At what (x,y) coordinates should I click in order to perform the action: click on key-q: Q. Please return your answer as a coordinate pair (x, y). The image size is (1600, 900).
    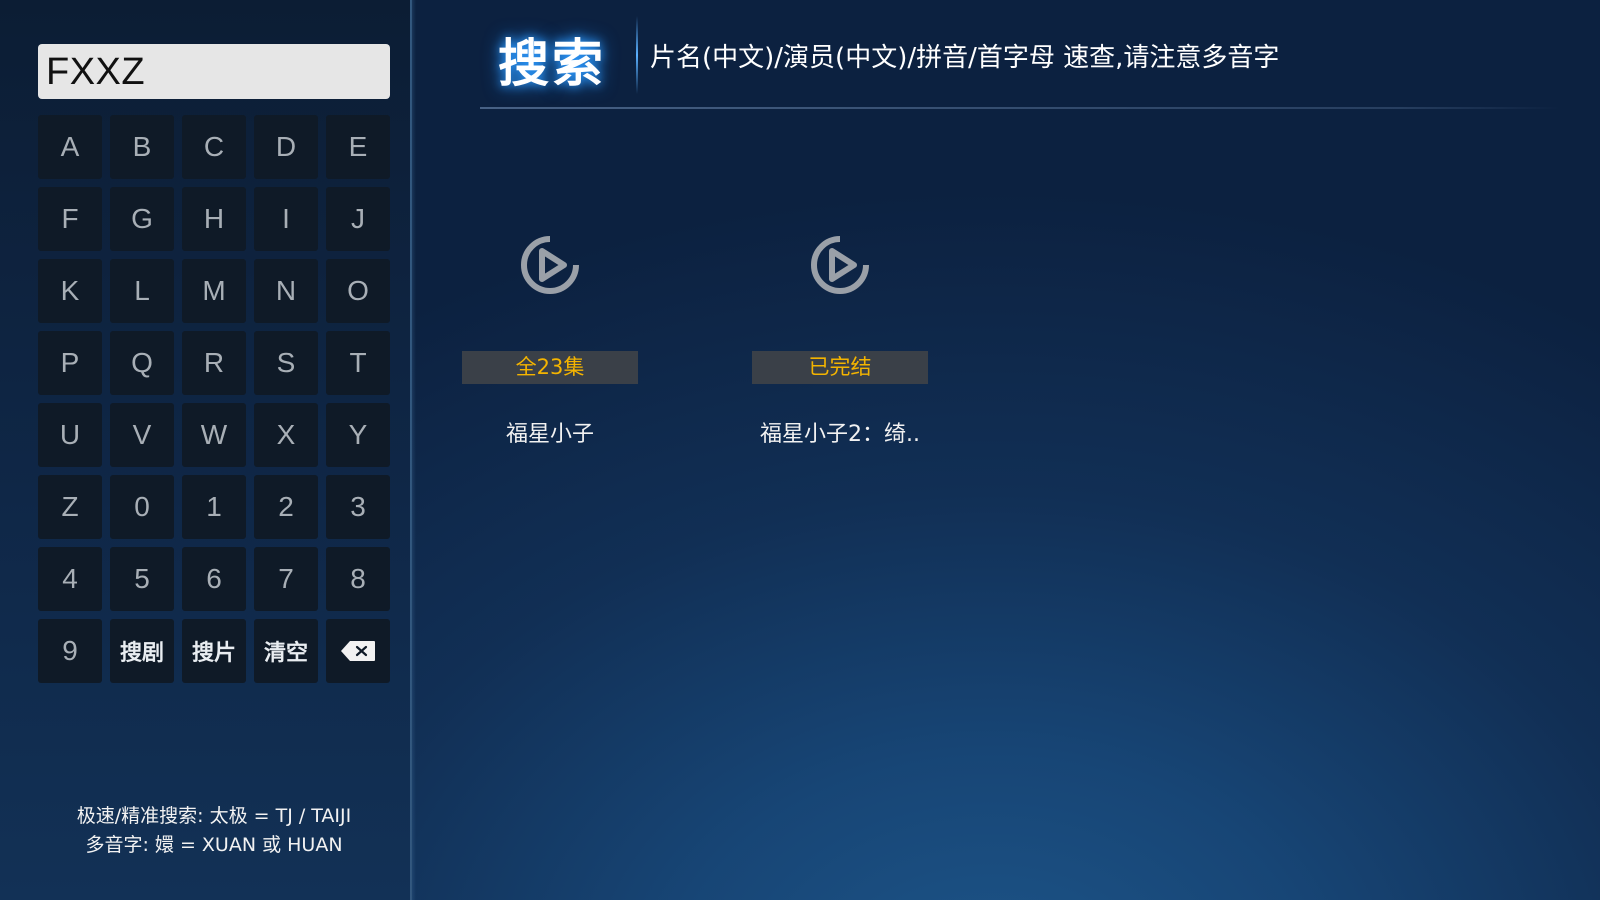
    Looking at the image, I should click on (142, 363).